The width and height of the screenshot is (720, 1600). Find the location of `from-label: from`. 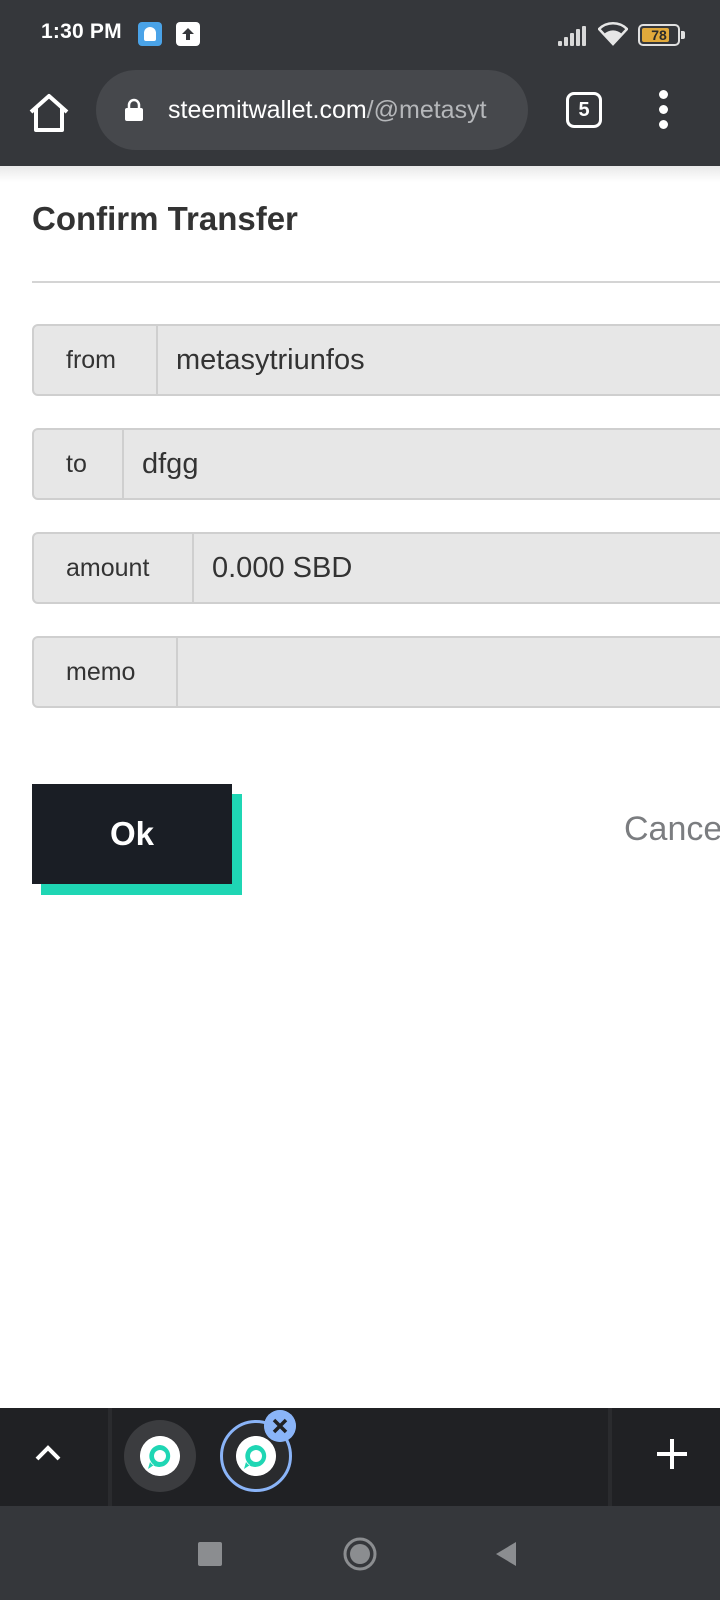

from-label: from is located at coordinates (96, 360).